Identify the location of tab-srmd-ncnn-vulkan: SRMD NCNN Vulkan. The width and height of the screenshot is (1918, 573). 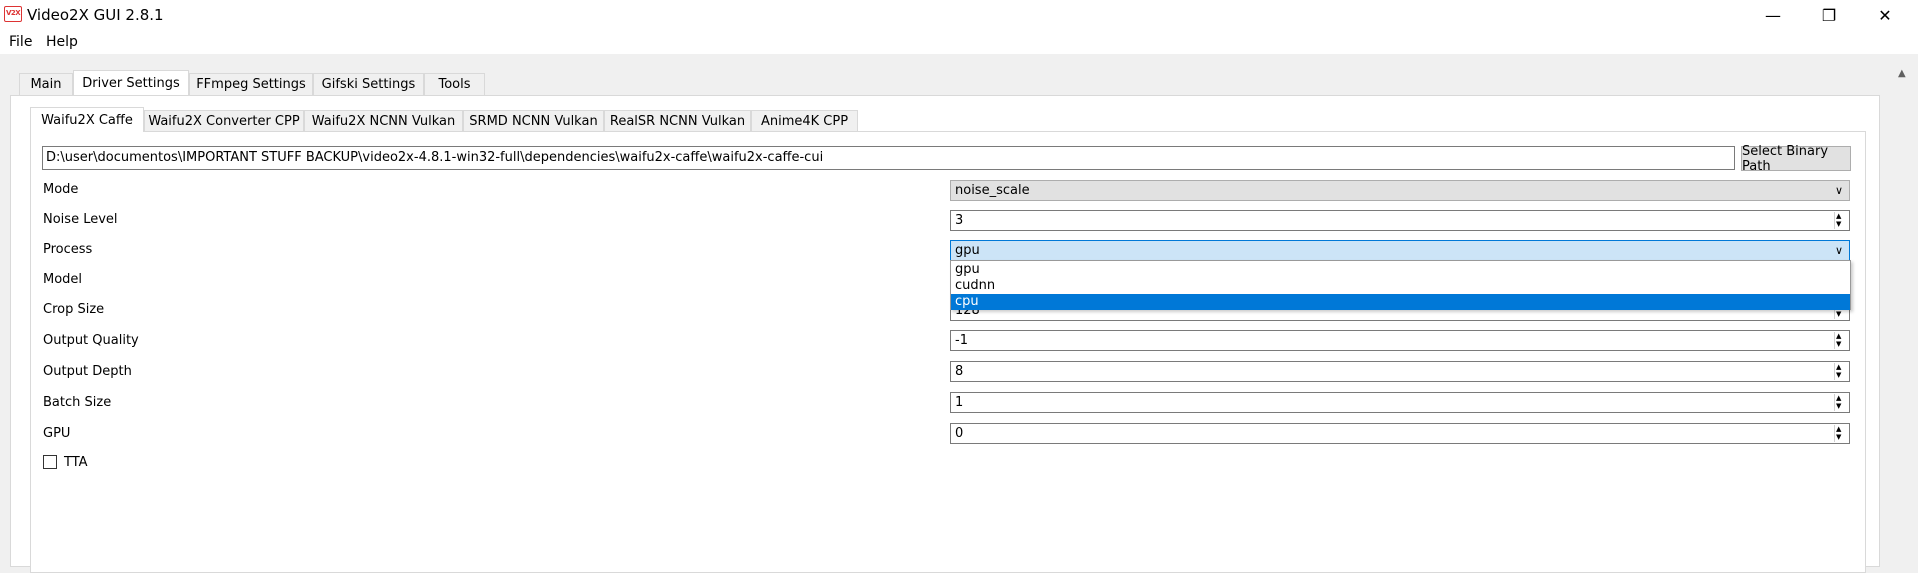
(533, 121).